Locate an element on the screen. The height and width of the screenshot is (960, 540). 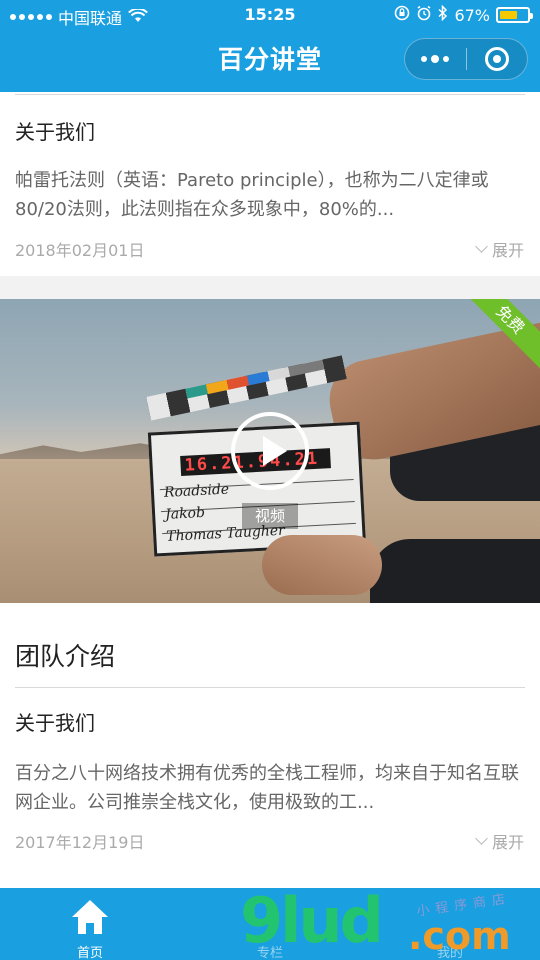
slate-line: Roadside is located at coordinates (196, 491).